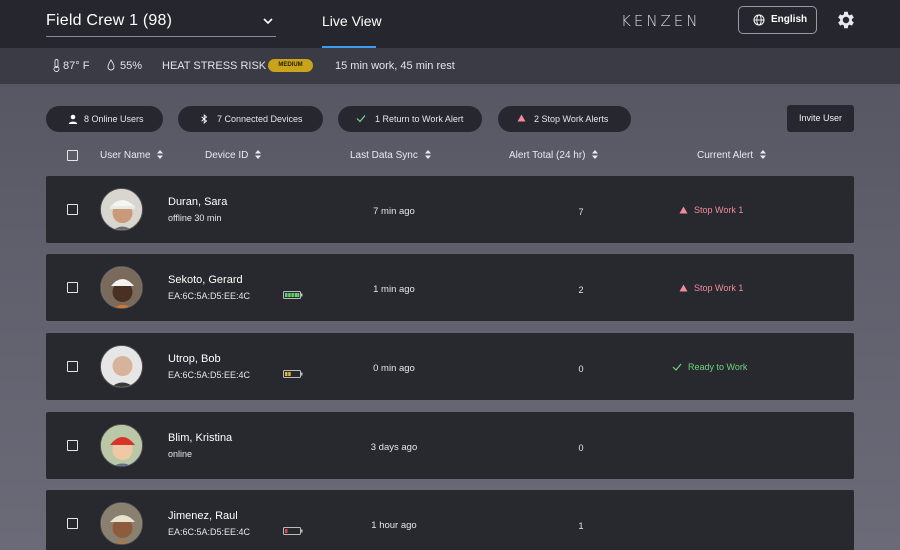 The width and height of the screenshot is (900, 550). Describe the element at coordinates (820, 118) in the screenshot. I see `invite-user-button: Invite User` at that location.